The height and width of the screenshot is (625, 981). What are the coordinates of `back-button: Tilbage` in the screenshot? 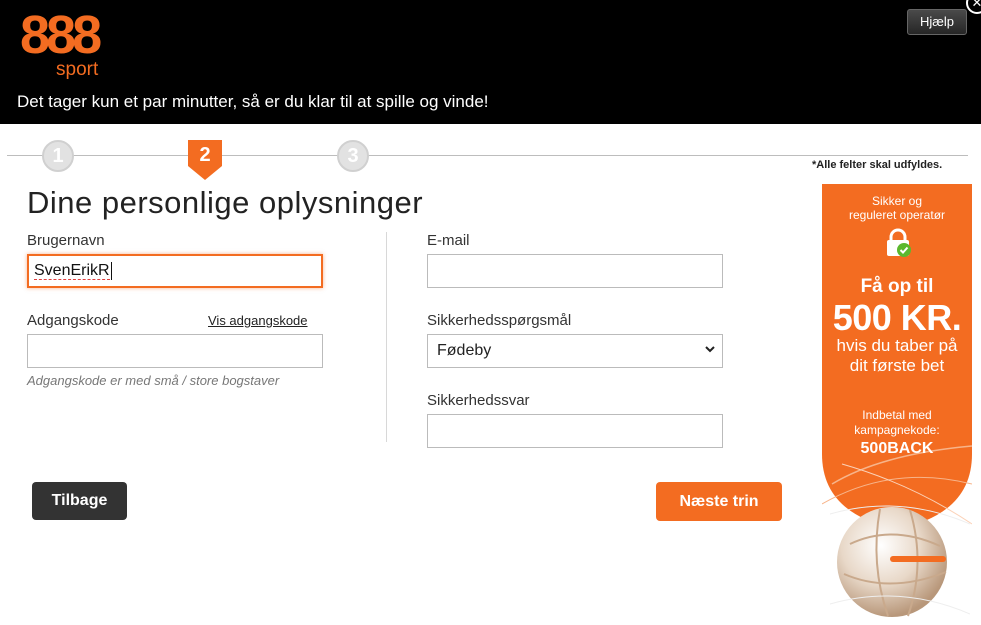 It's located at (79, 501).